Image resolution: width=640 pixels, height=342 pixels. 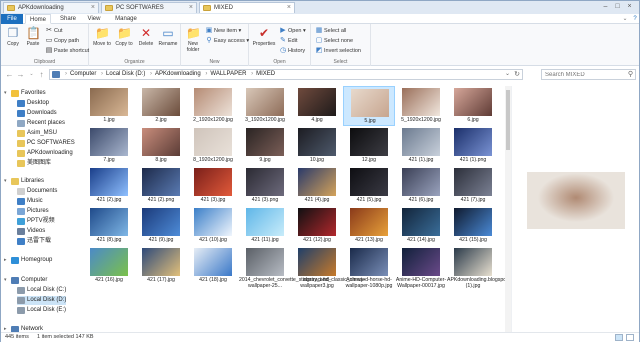 What do you see at coordinates (37, 113) in the screenshot?
I see `nav-item-downloads: Downloads` at bounding box center [37, 113].